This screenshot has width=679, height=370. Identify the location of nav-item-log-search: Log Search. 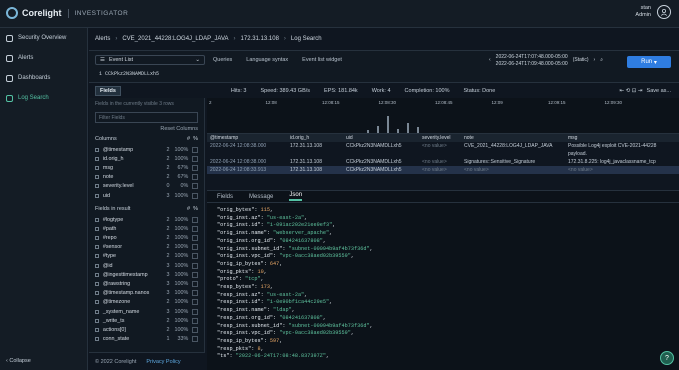
(43, 98).